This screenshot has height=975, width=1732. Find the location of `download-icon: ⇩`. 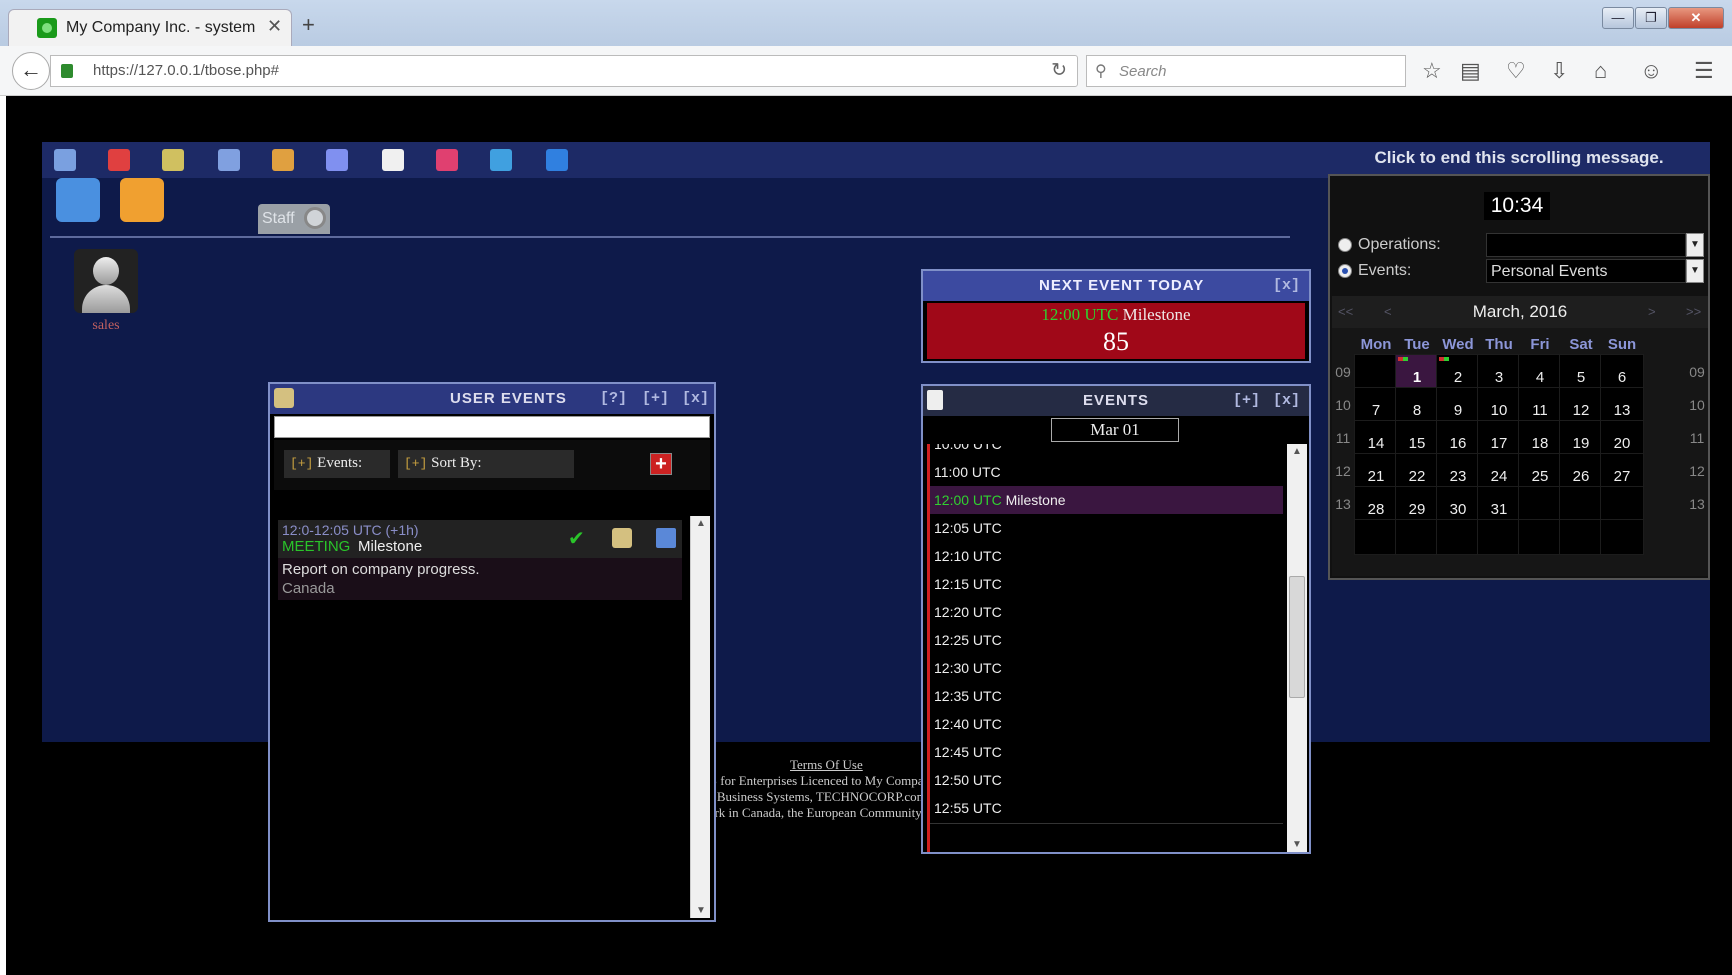

download-icon: ⇩ is located at coordinates (1559, 71).